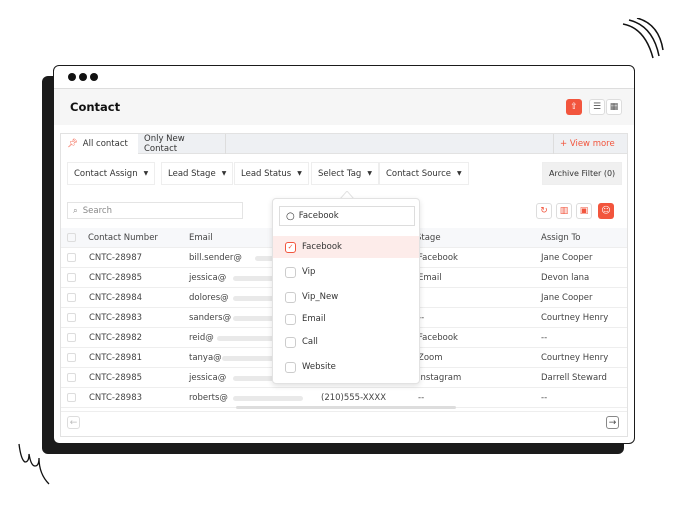 The width and height of the screenshot is (684, 507). I want to click on filter-lead-stage: Lead Stage ▼, so click(197, 173).